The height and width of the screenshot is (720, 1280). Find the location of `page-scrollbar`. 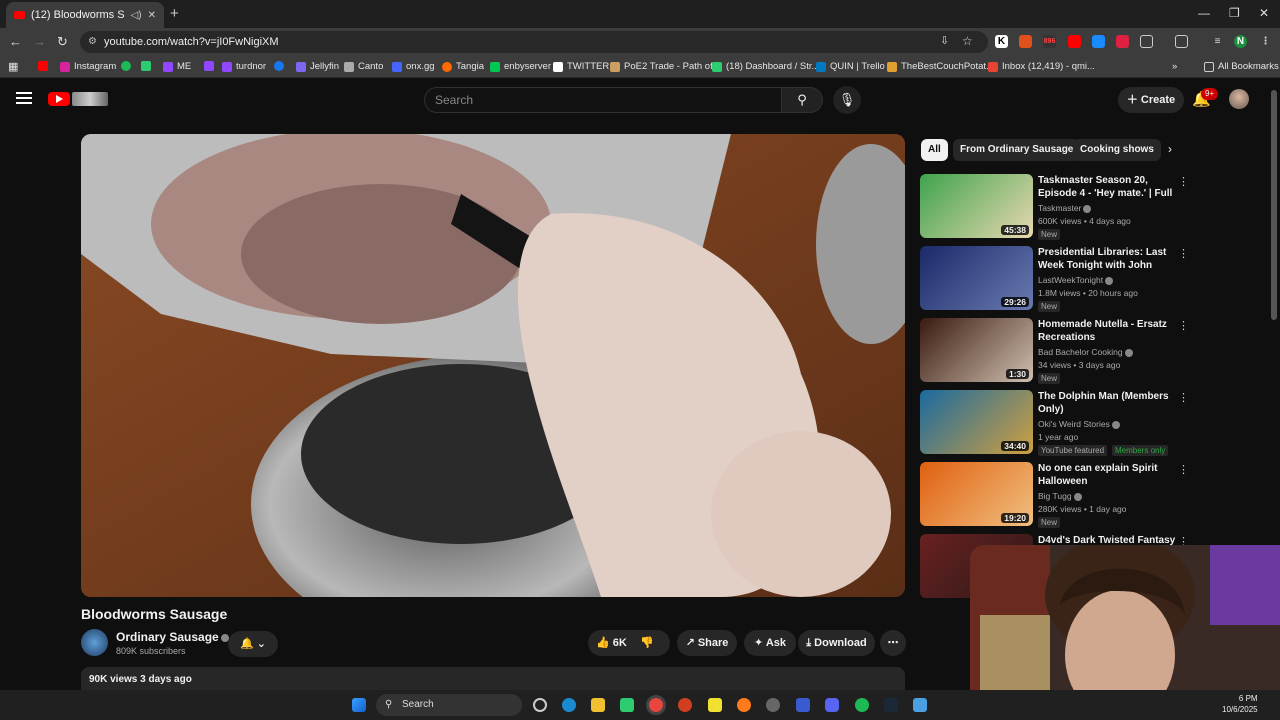

page-scrollbar is located at coordinates (1274, 205).